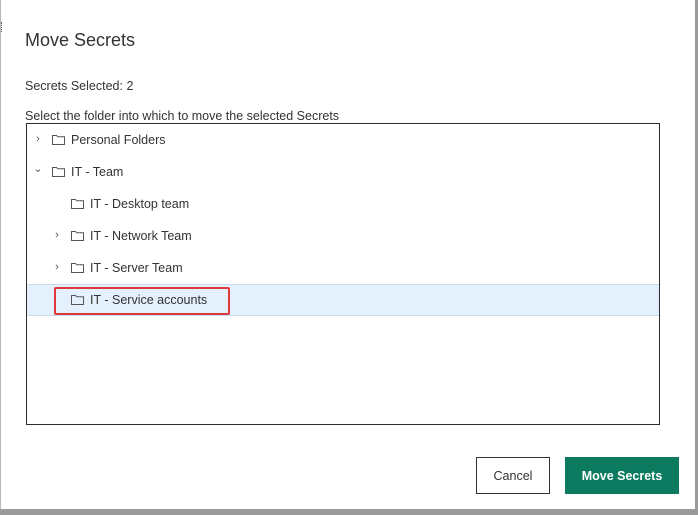 The height and width of the screenshot is (515, 698). What do you see at coordinates (622, 475) in the screenshot?
I see `move-secrets-button: Move Secrets` at bounding box center [622, 475].